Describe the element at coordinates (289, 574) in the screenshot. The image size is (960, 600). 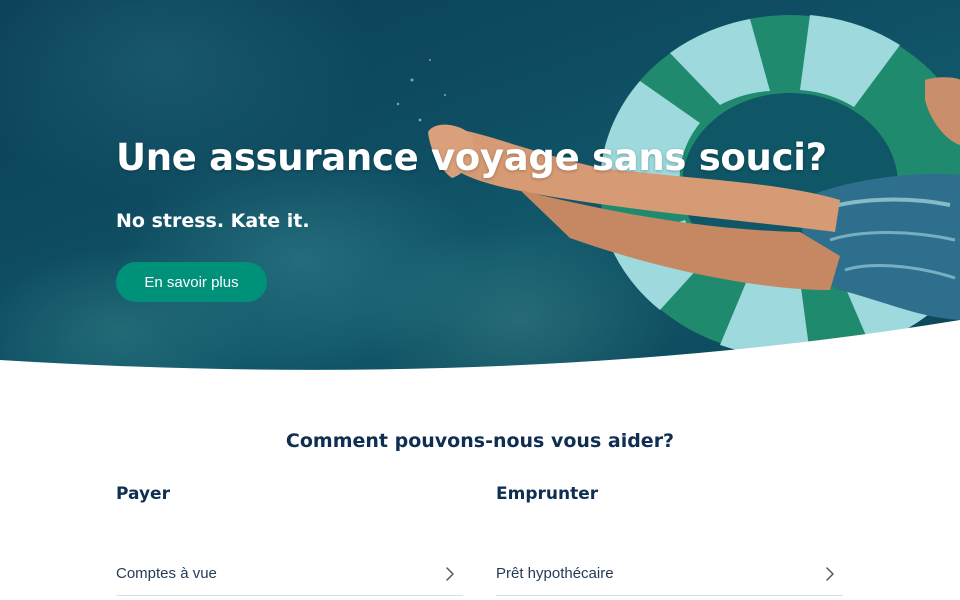
I see `current-accounts-link: Comptes à vue` at that location.